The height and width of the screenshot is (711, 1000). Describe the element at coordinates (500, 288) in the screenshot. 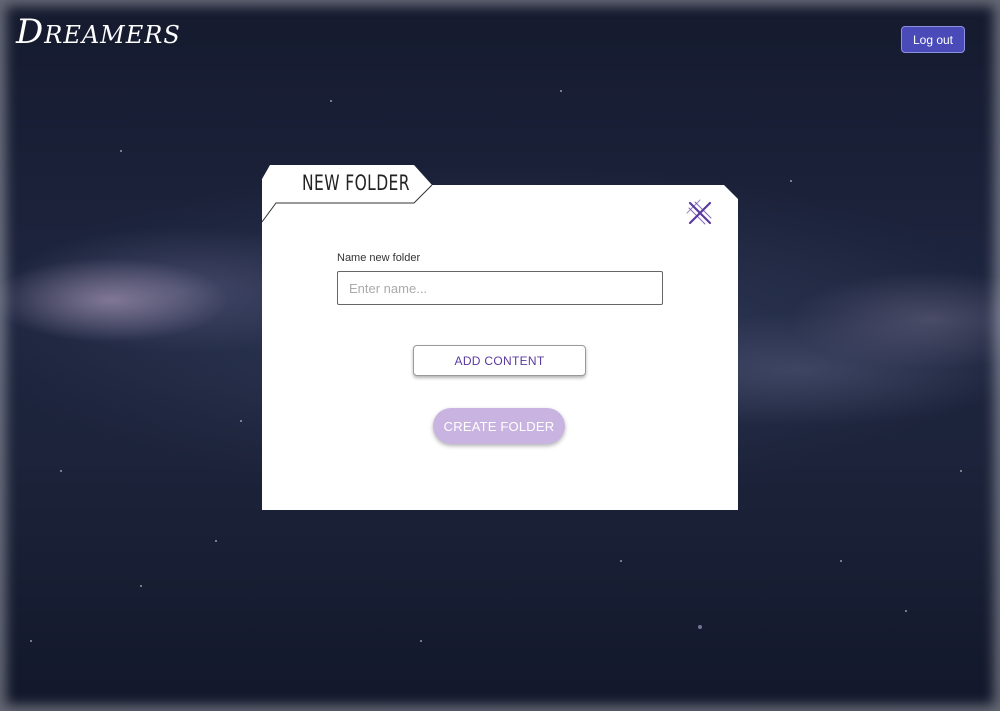

I see `folder-name-input` at that location.